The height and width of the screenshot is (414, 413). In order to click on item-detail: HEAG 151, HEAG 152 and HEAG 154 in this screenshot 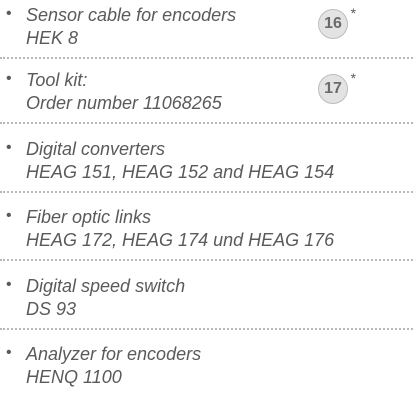, I will do `click(180, 172)`.